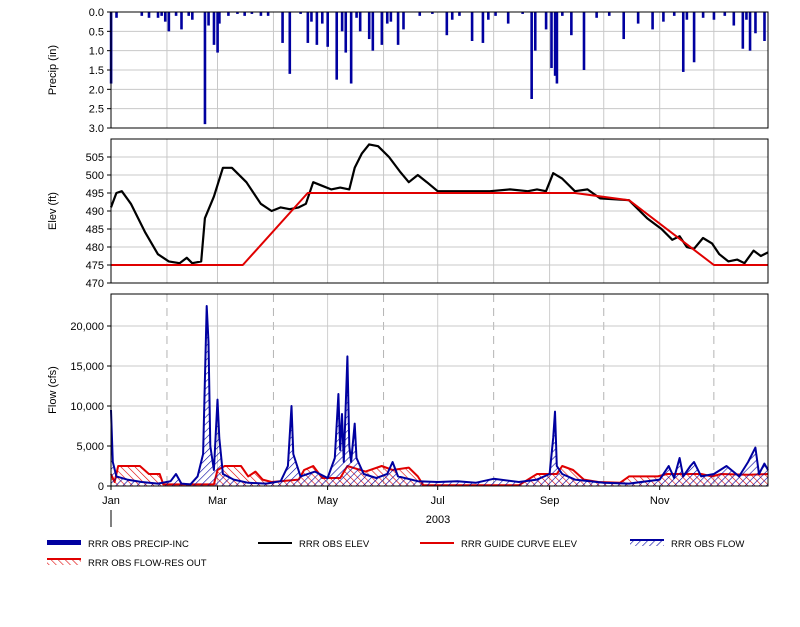 This screenshot has width=800, height=627. Describe the element at coordinates (53, 211) in the screenshot. I see `elev-y-axis-label: Elev (ft)` at that location.